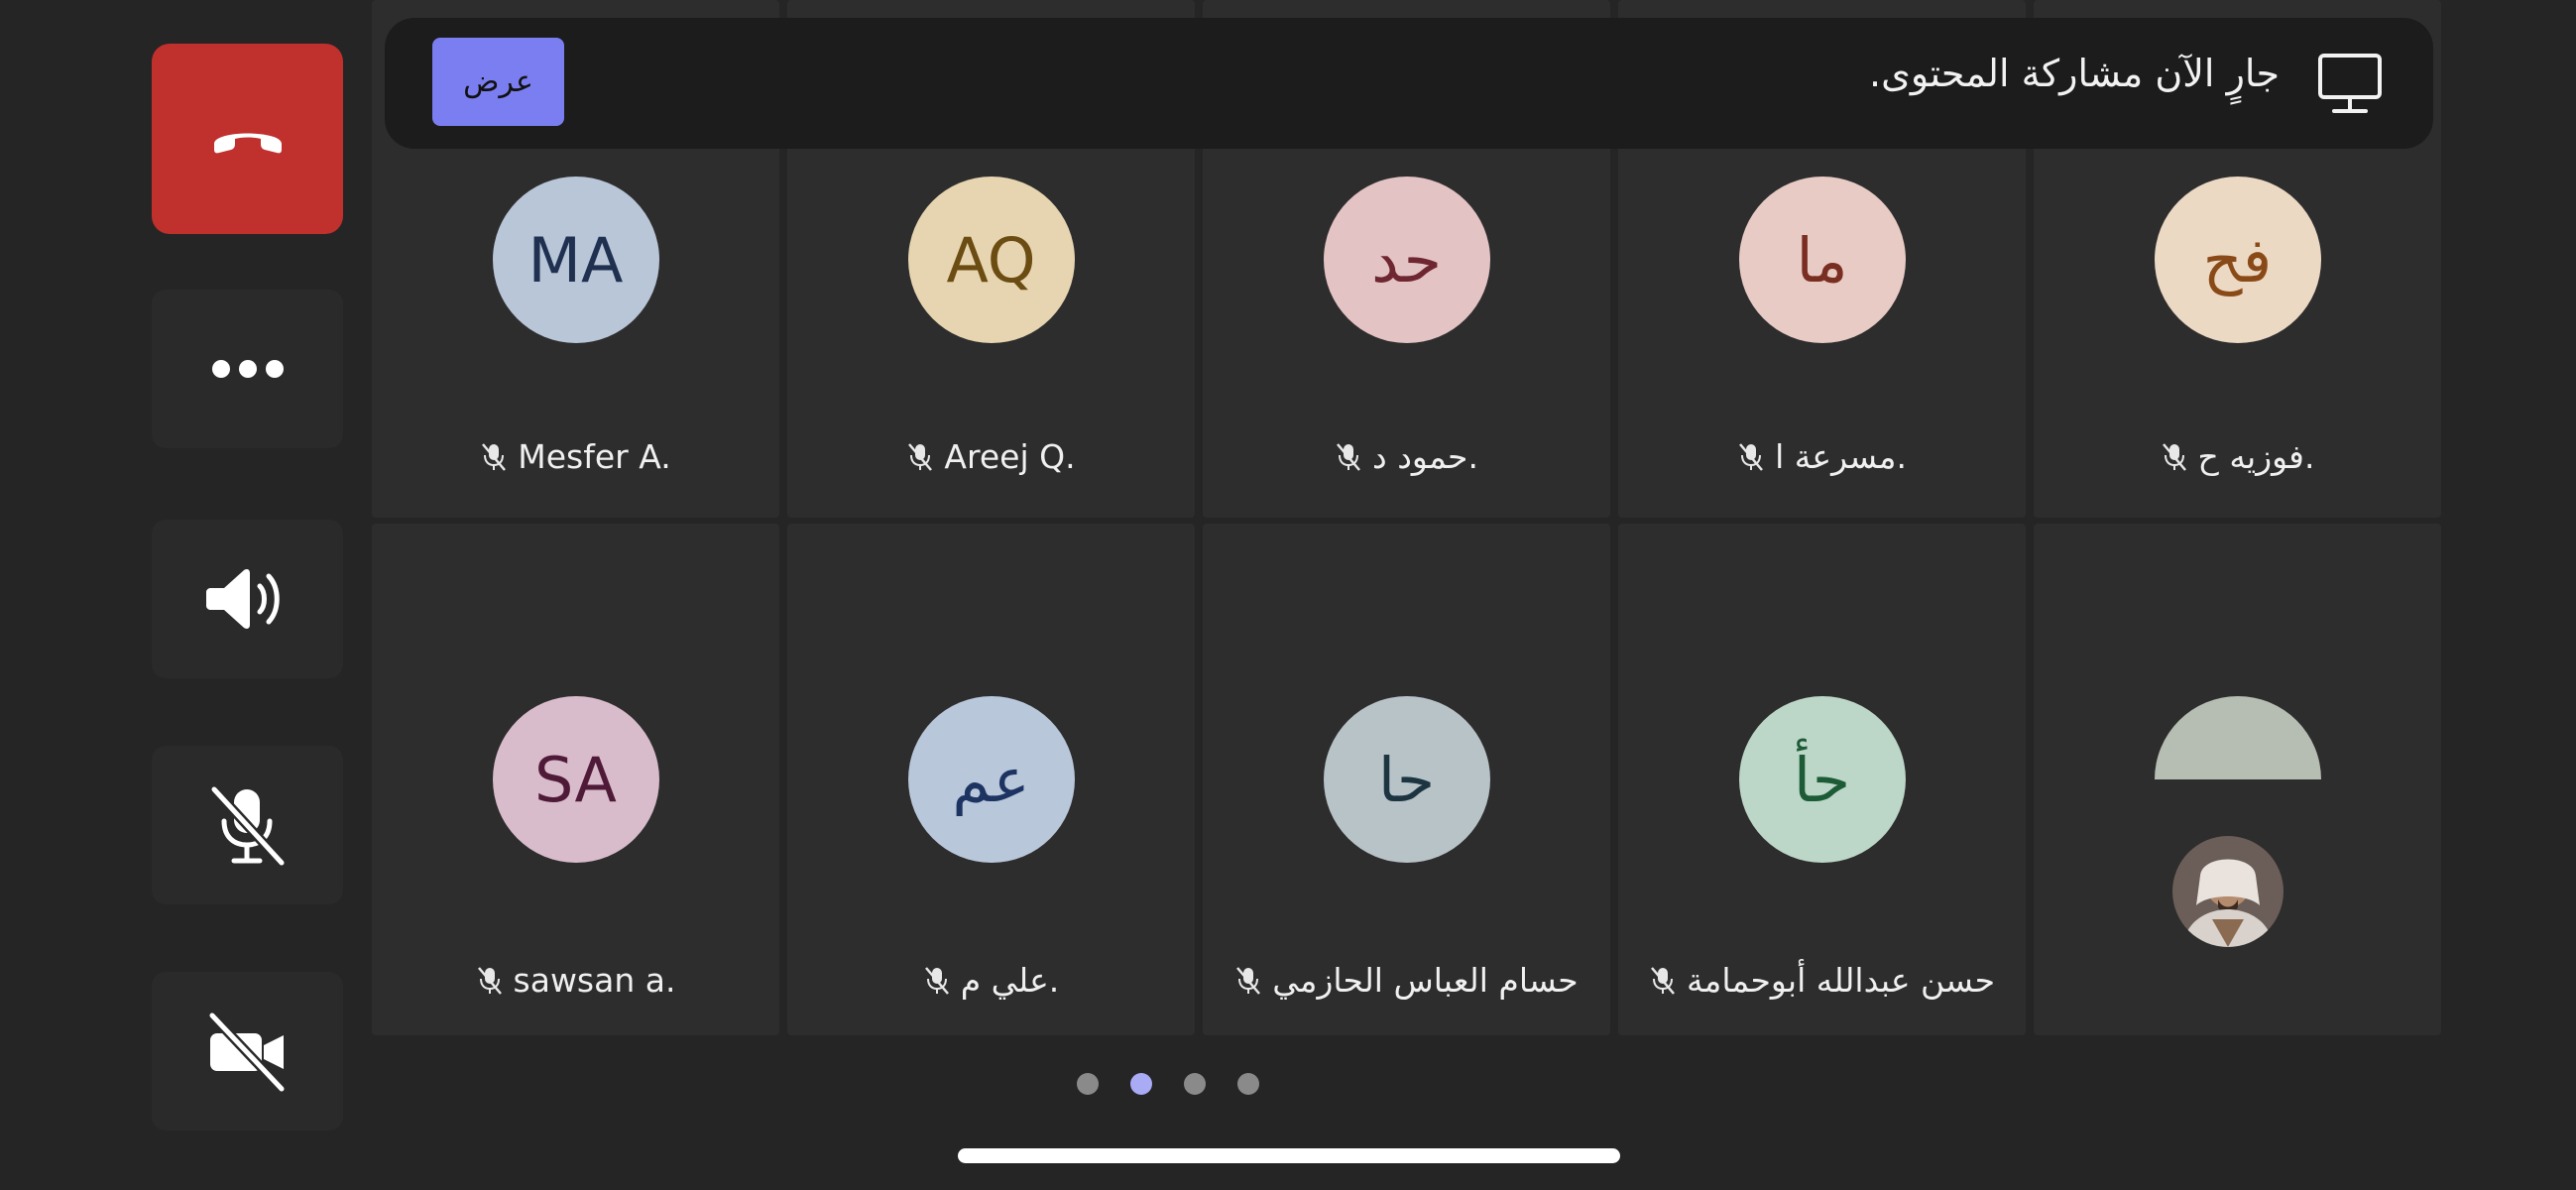 The image size is (2576, 1190). What do you see at coordinates (498, 82) in the screenshot?
I see `view-button: عرض` at bounding box center [498, 82].